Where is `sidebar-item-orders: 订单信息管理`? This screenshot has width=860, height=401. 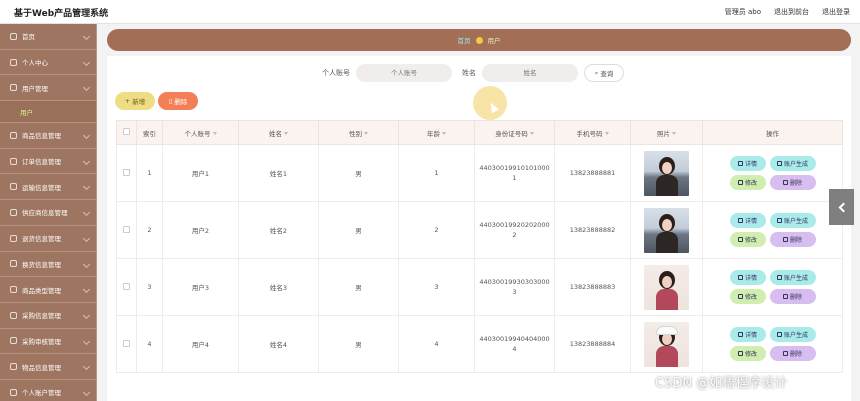
sidebar-item-orders: 订单信息管理 is located at coordinates (48, 162).